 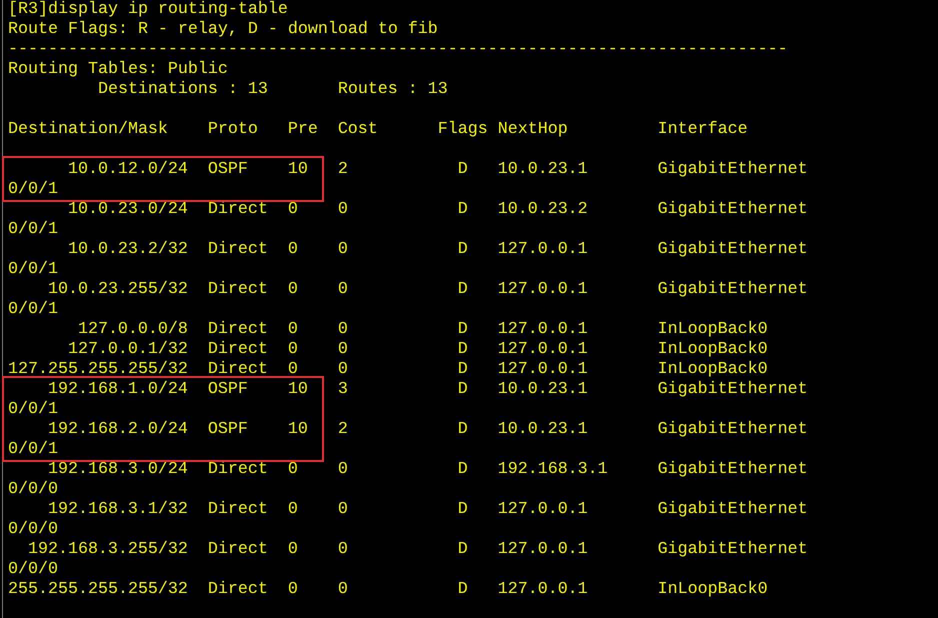 What do you see at coordinates (233, 130) in the screenshot?
I see `column-header: Proto` at bounding box center [233, 130].